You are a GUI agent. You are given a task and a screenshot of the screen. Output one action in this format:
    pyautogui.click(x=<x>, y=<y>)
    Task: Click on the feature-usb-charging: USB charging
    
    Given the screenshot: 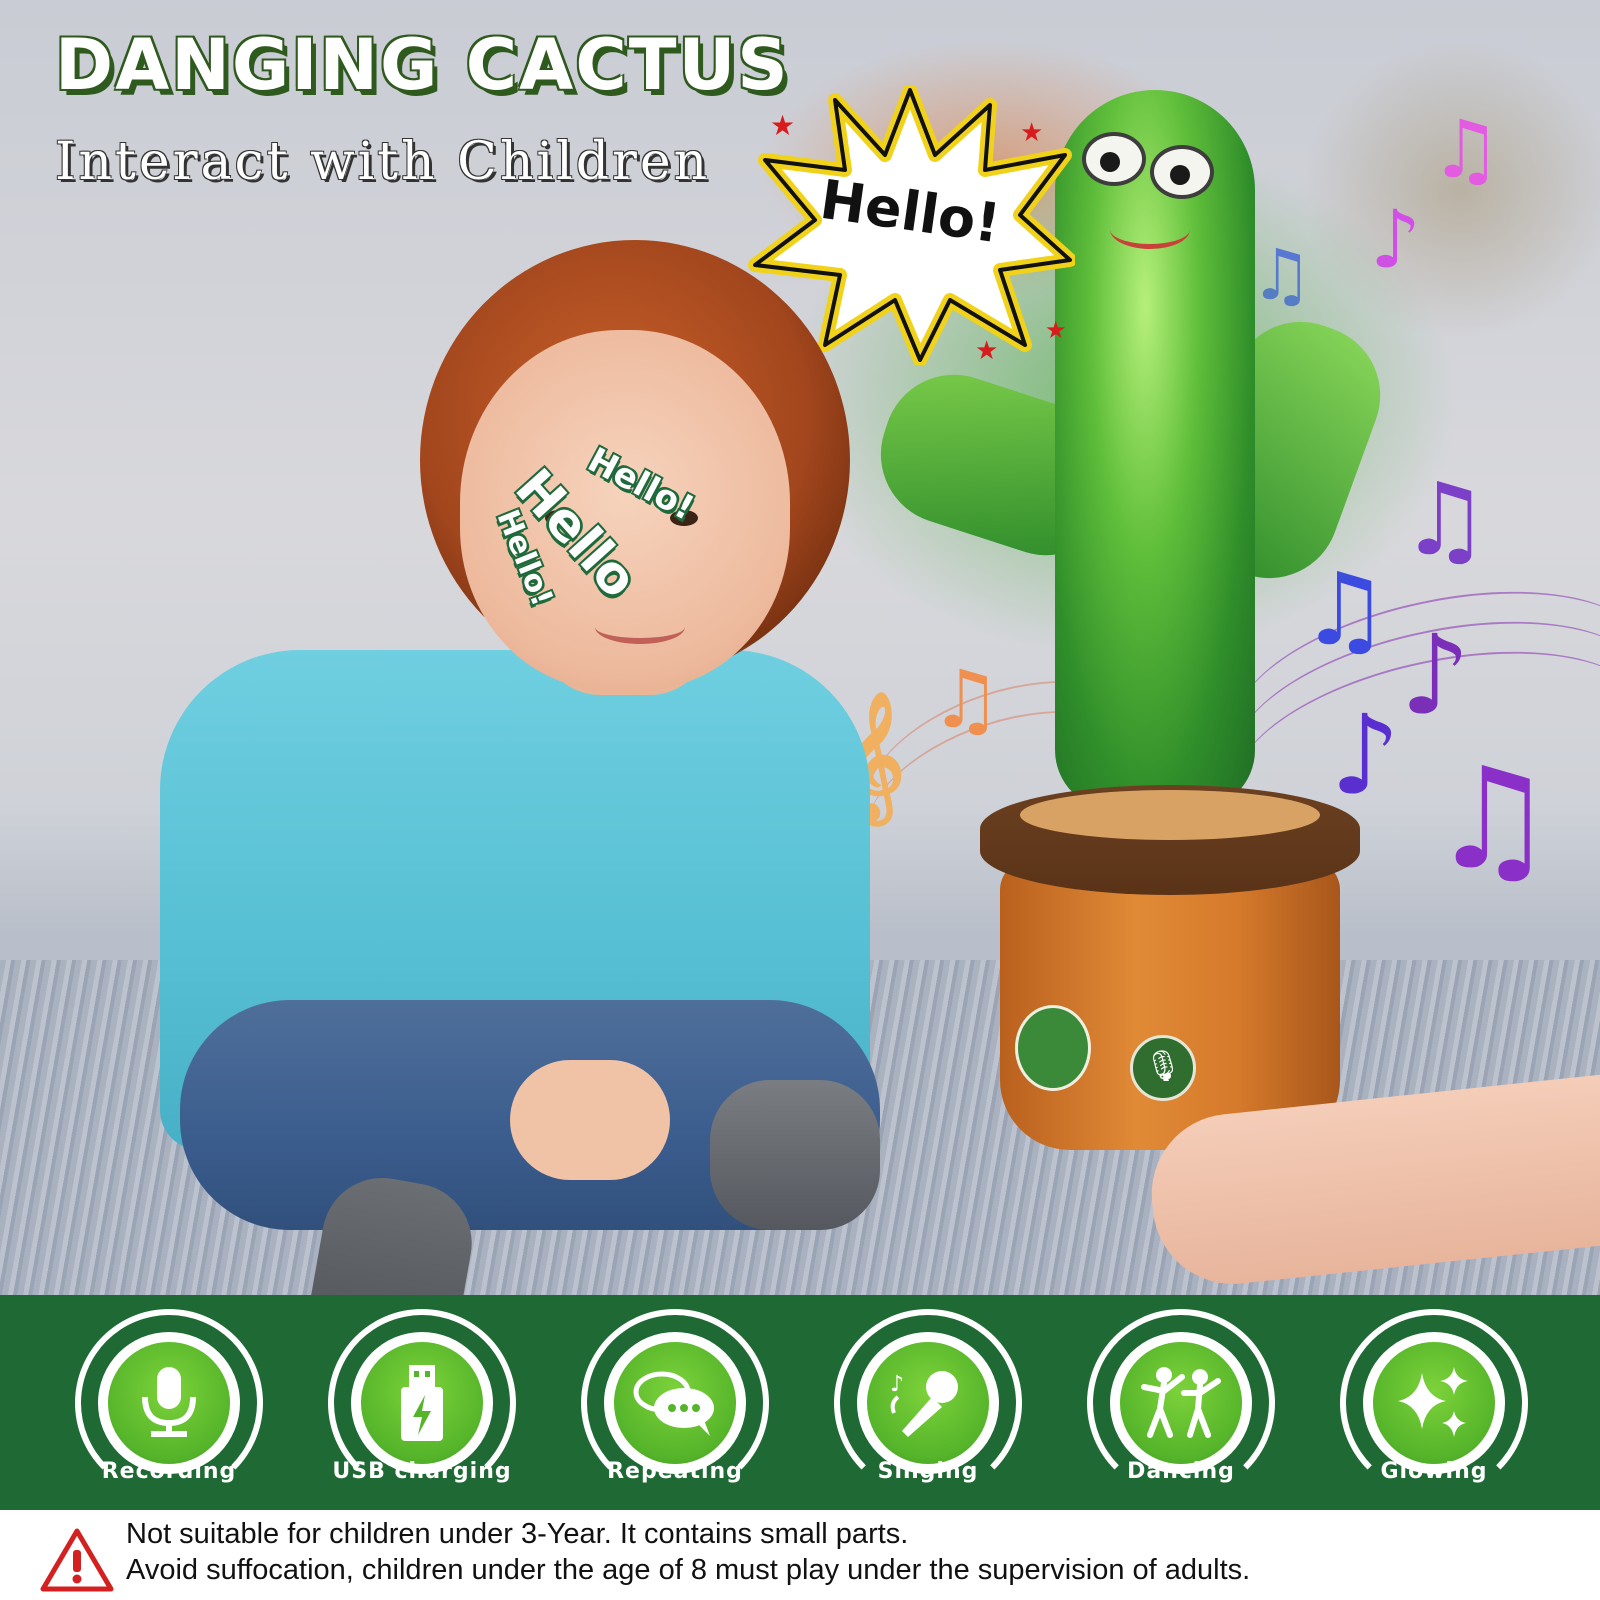 What is the action you would take?
    pyautogui.click(x=428, y=1406)
    